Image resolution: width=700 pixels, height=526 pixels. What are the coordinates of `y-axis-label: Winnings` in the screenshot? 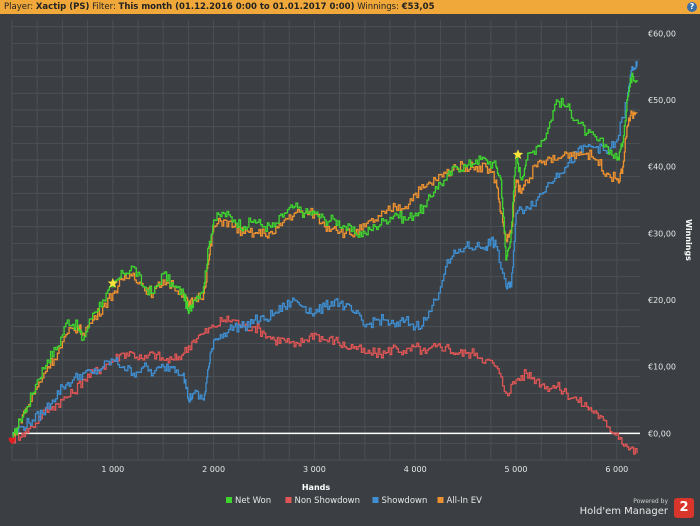 It's located at (688, 240).